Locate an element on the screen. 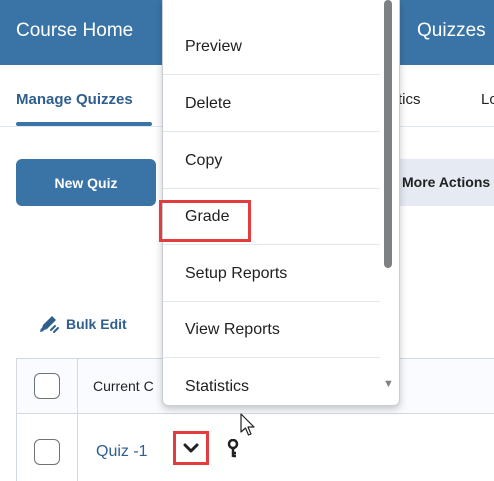 The image size is (494, 481). column-header-title: Current C is located at coordinates (123, 386).